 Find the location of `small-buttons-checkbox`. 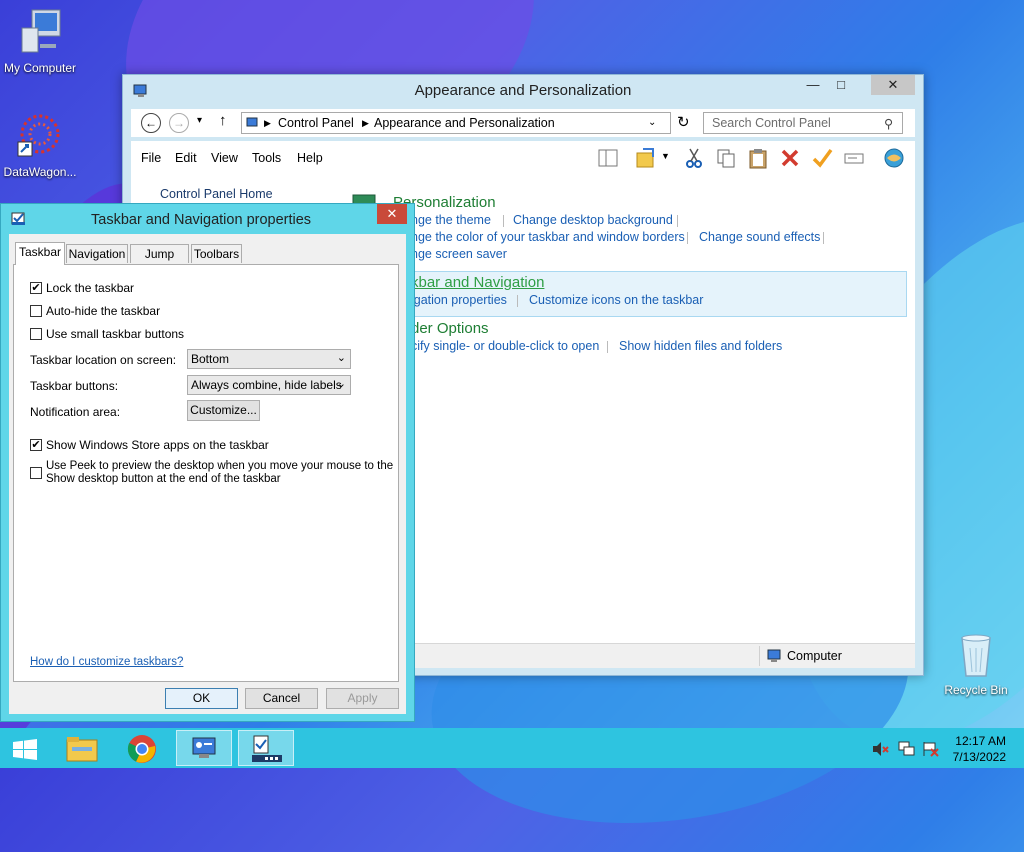

small-buttons-checkbox is located at coordinates (36, 334).